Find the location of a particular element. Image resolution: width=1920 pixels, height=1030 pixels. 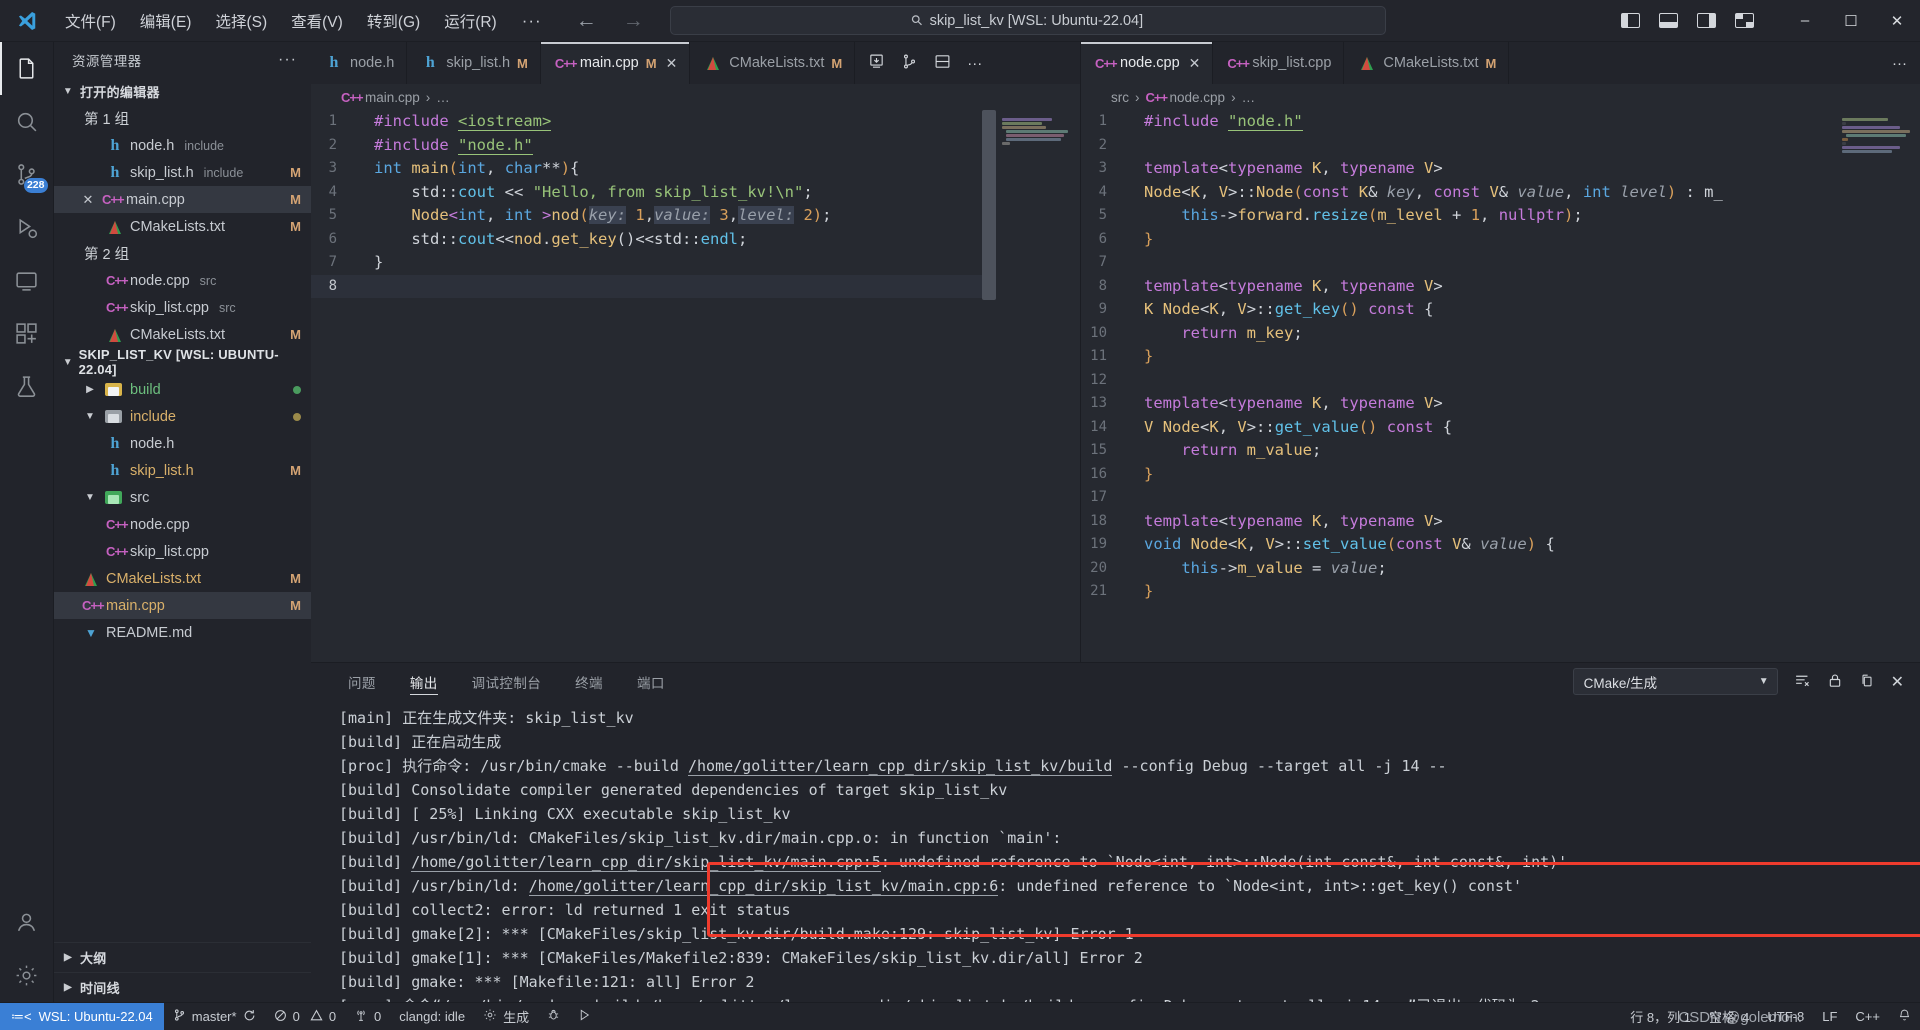

split-editor-icon is located at coordinates (942, 63).